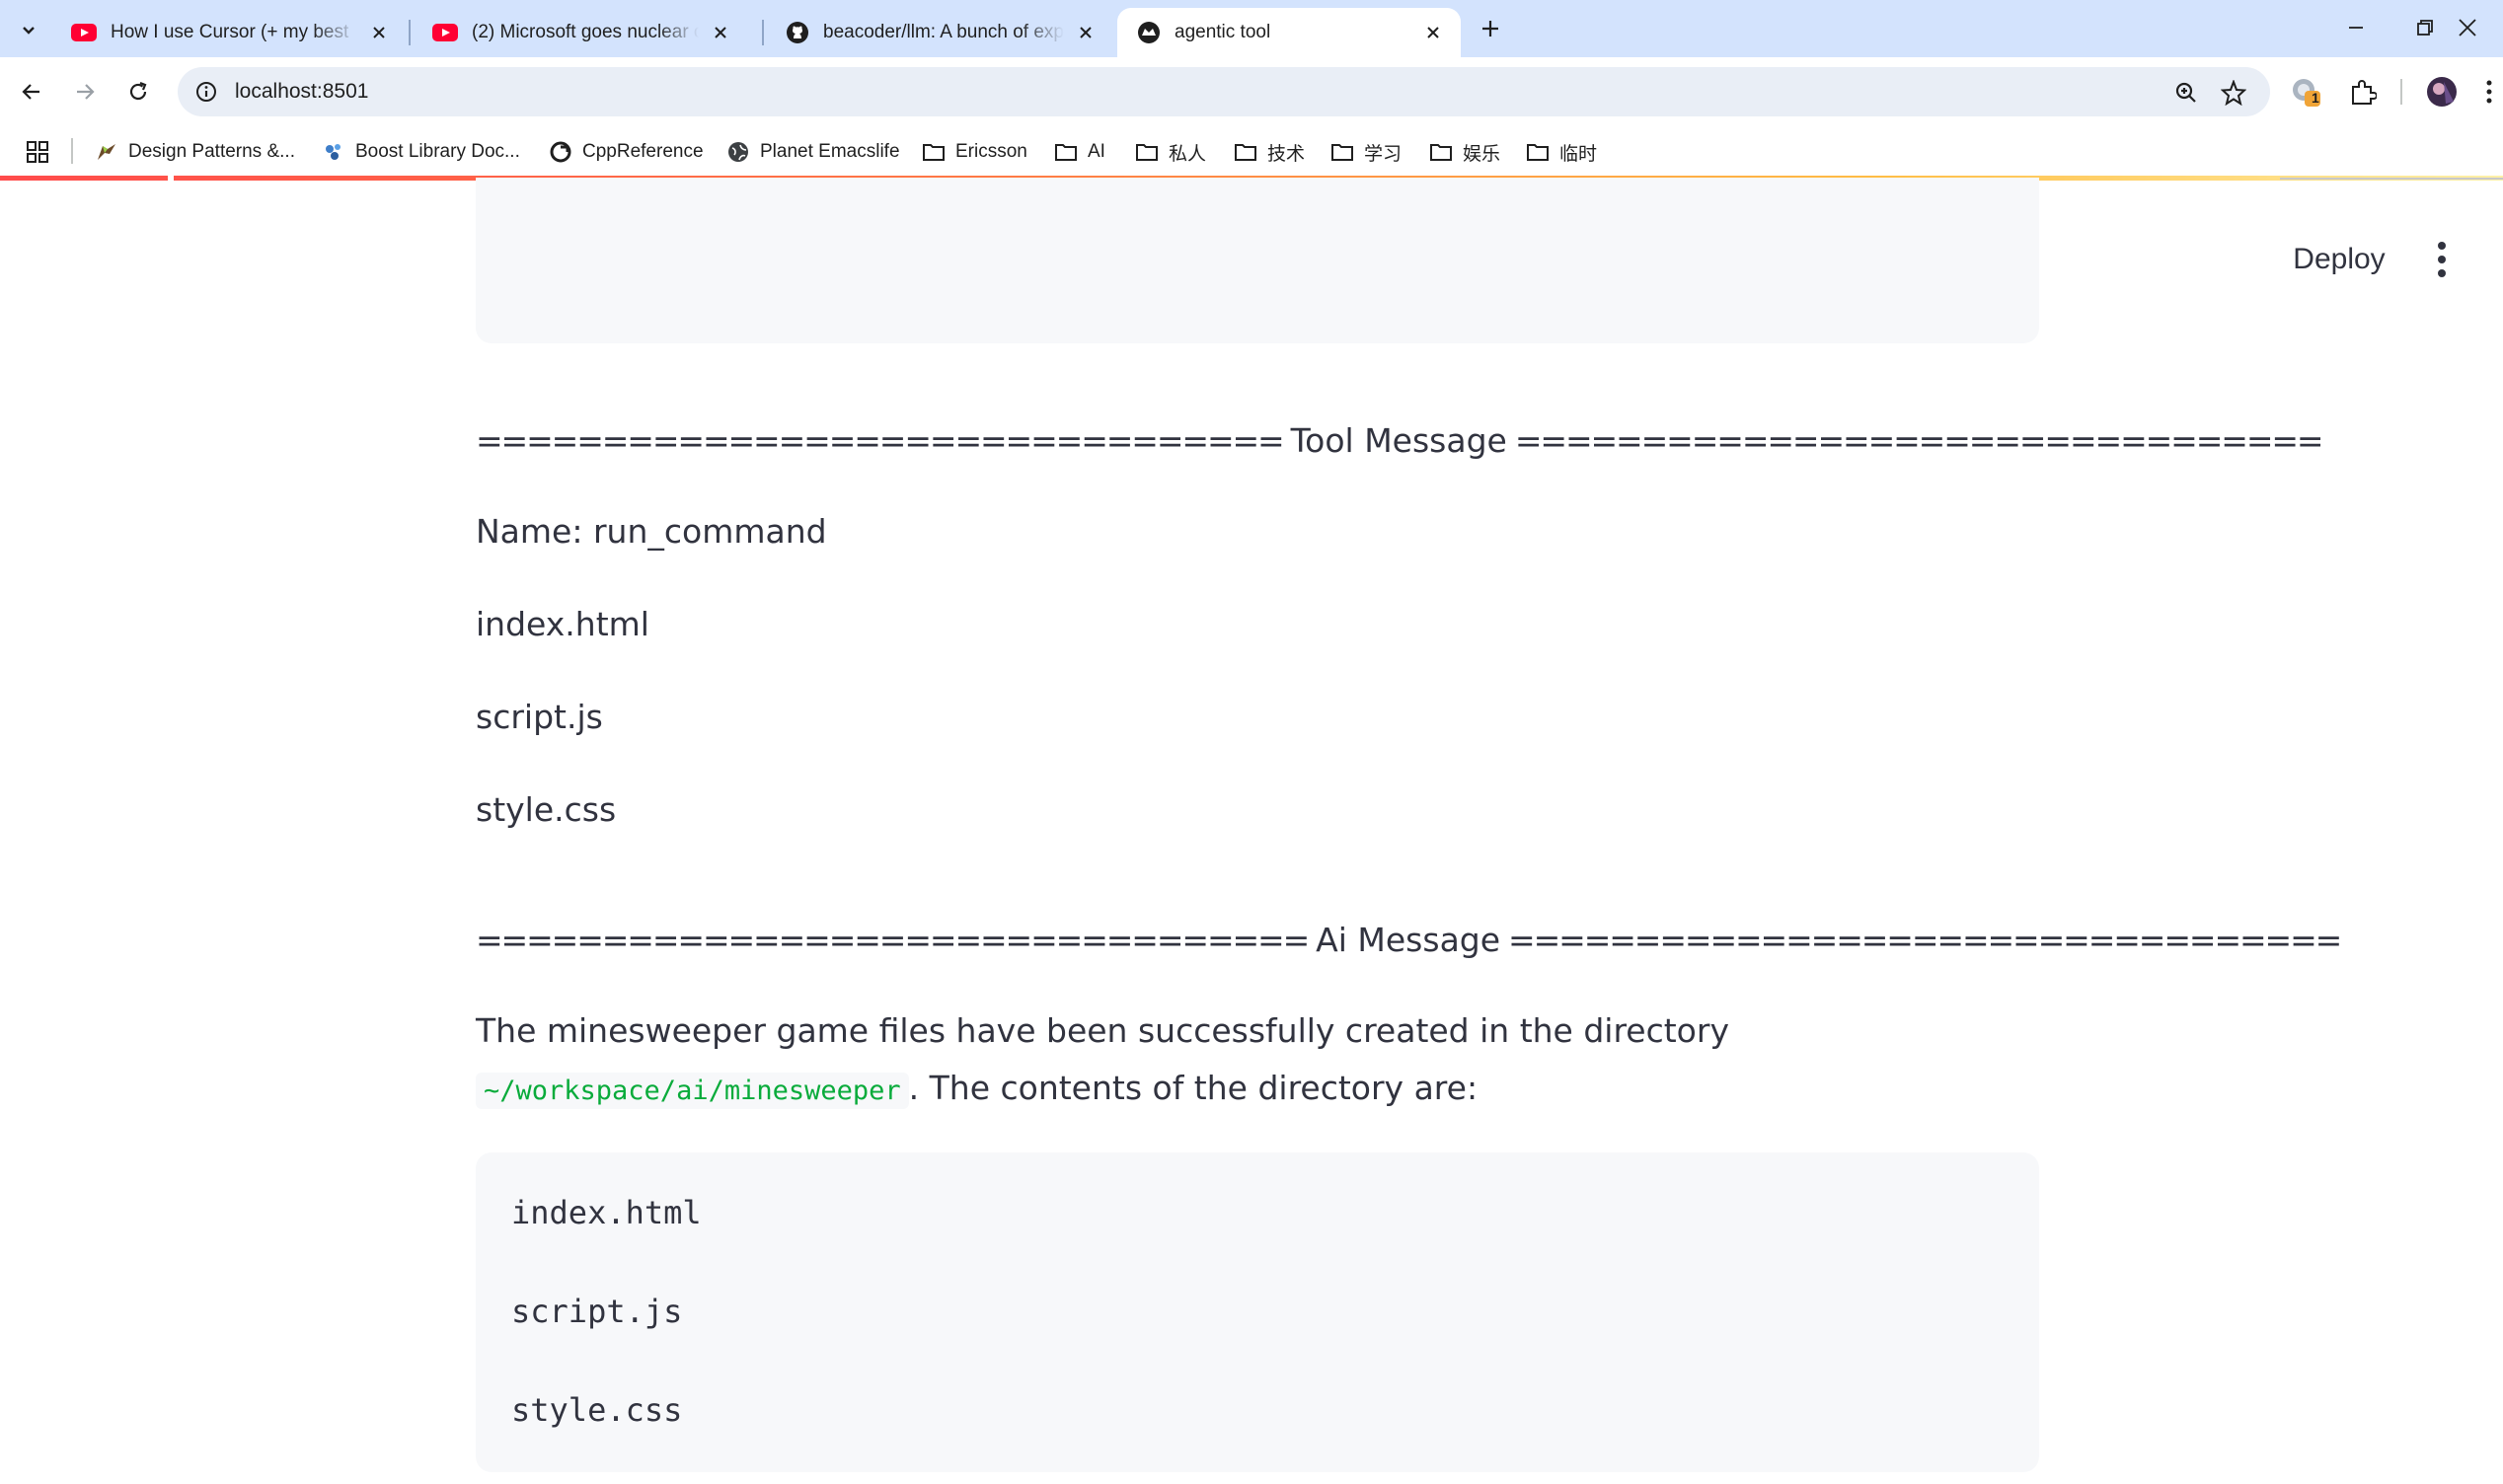  Describe the element at coordinates (975, 152) in the screenshot. I see `bookmark-folder-ericsson: Ericsson` at that location.